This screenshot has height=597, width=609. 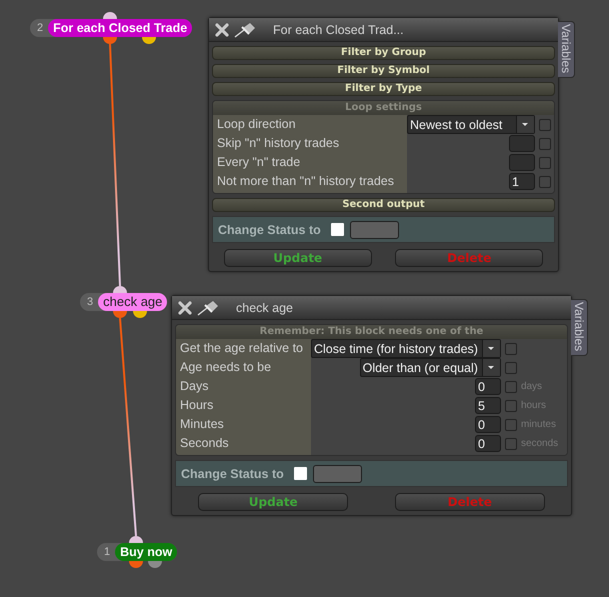 I want to click on field-label: Minutes, so click(x=202, y=424).